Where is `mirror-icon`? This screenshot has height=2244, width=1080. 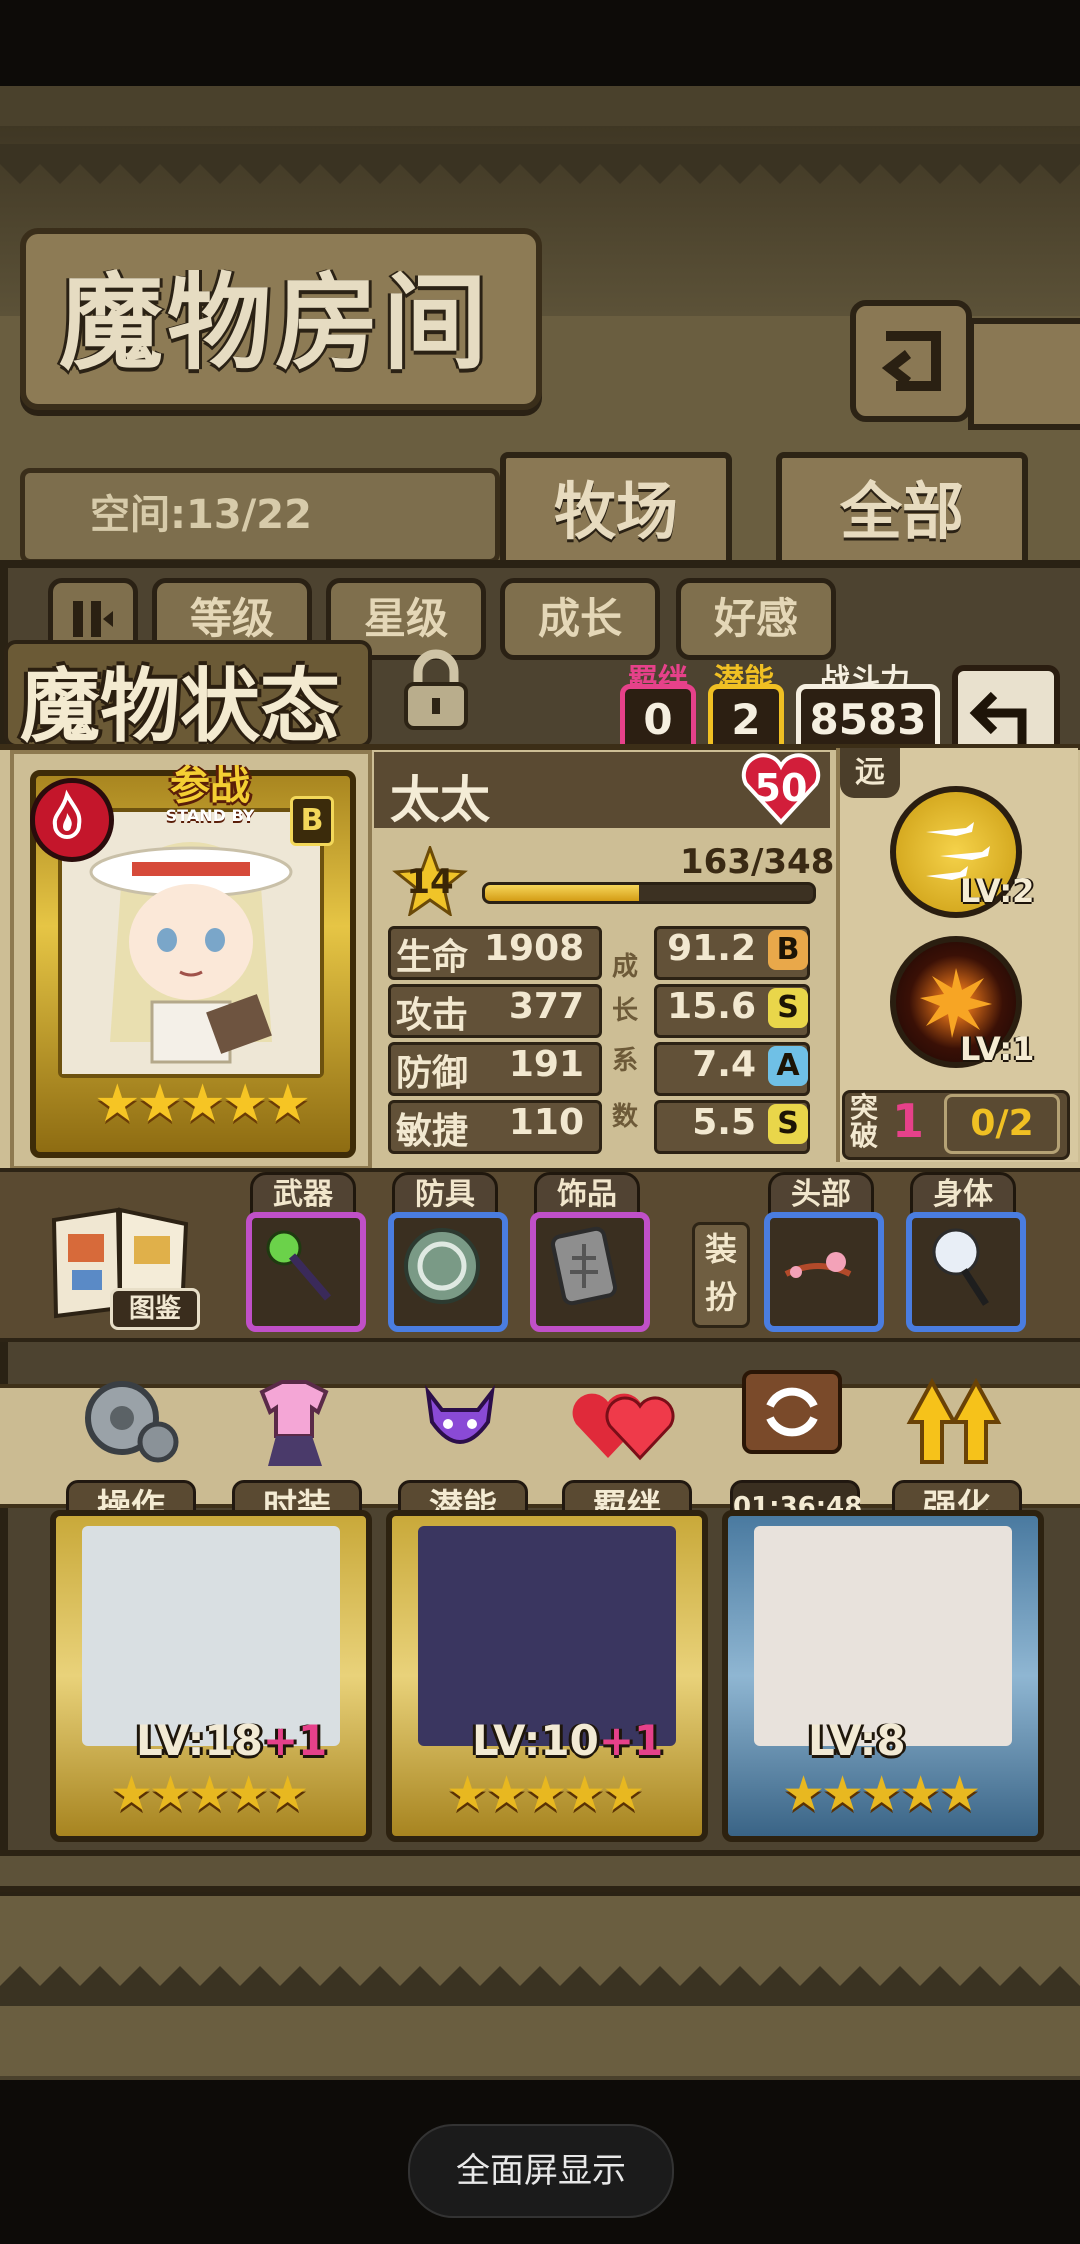
mirror-icon is located at coordinates (960, 1273).